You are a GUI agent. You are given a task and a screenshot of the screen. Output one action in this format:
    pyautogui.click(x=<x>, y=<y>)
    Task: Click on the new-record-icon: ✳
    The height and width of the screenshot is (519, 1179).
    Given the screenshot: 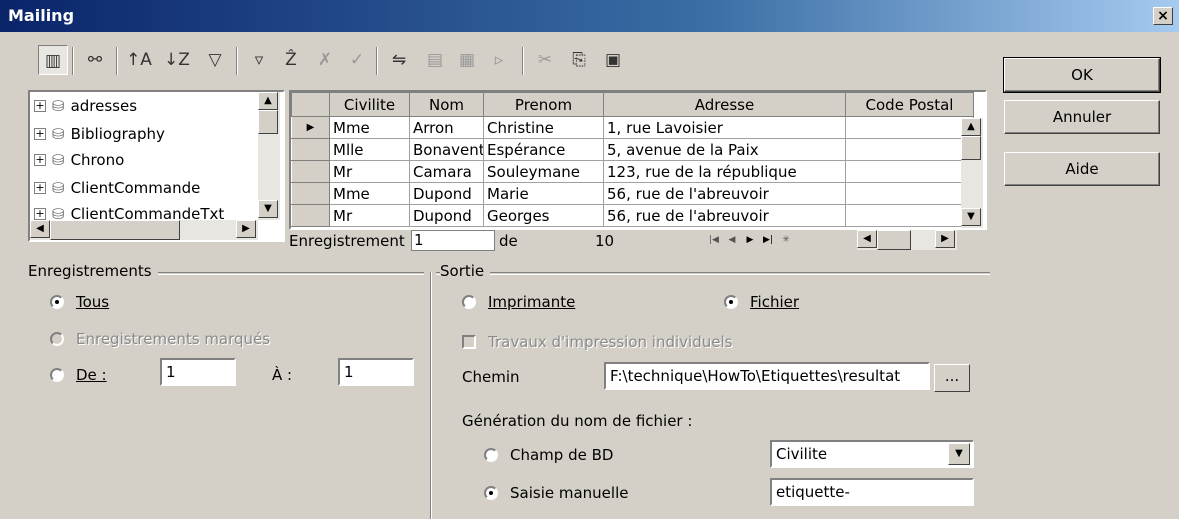 What is the action you would take?
    pyautogui.click(x=786, y=240)
    